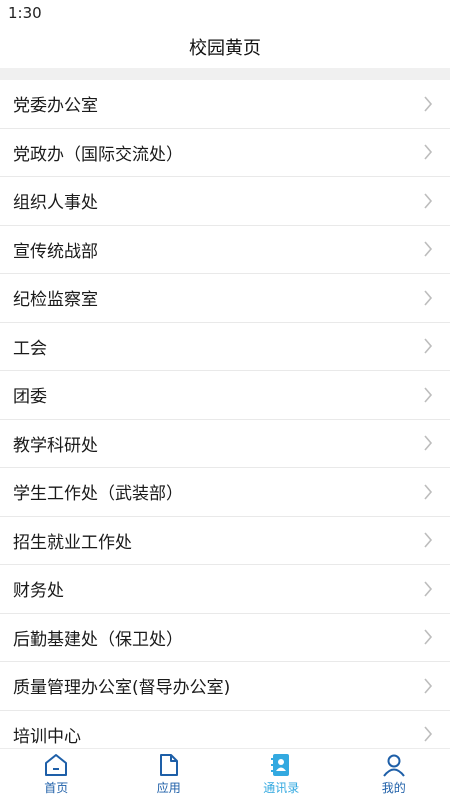  Describe the element at coordinates (225, 443) in the screenshot. I see `list-item: 教学科研处` at that location.